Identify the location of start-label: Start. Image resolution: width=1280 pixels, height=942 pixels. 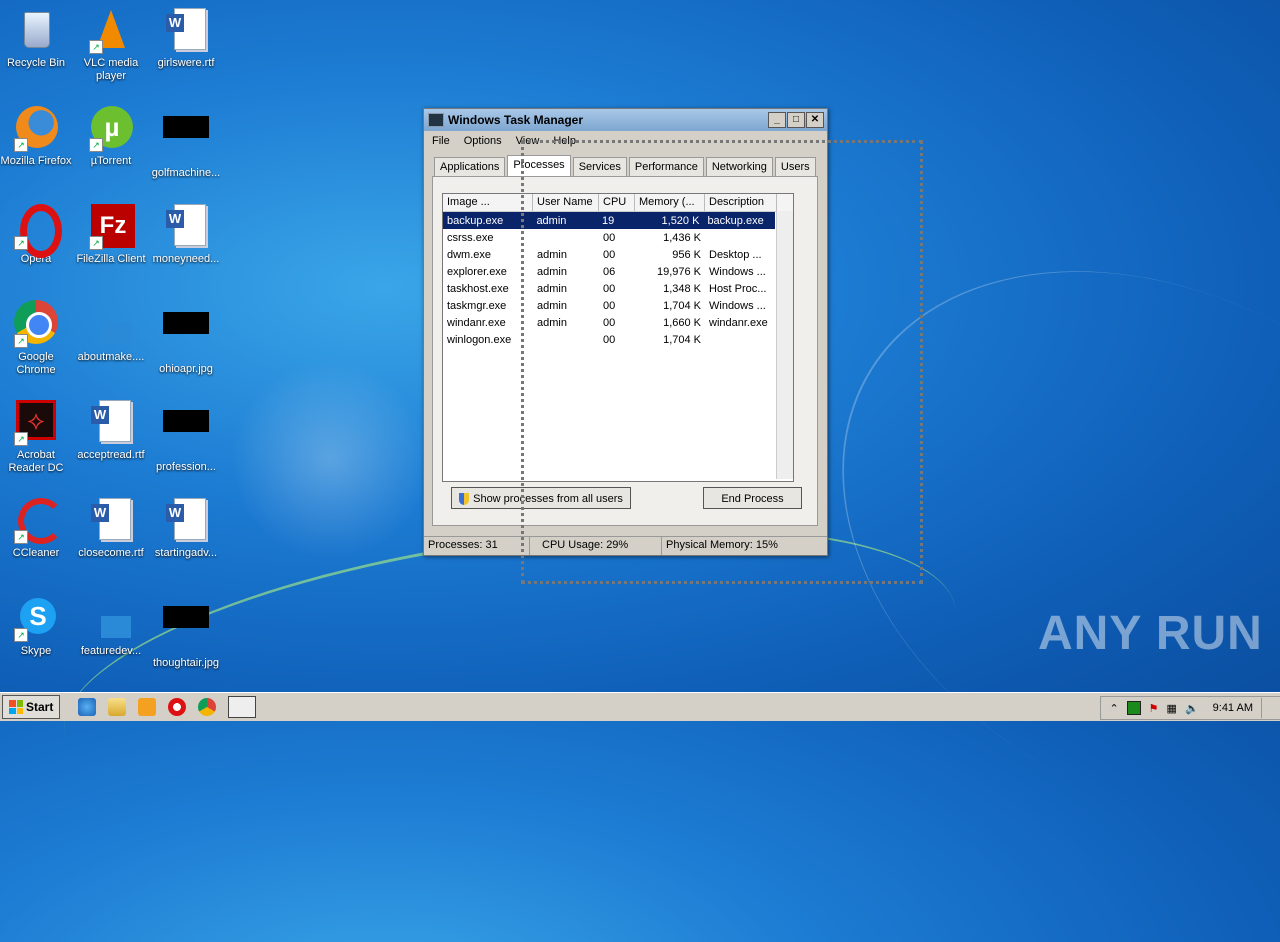
(40, 707).